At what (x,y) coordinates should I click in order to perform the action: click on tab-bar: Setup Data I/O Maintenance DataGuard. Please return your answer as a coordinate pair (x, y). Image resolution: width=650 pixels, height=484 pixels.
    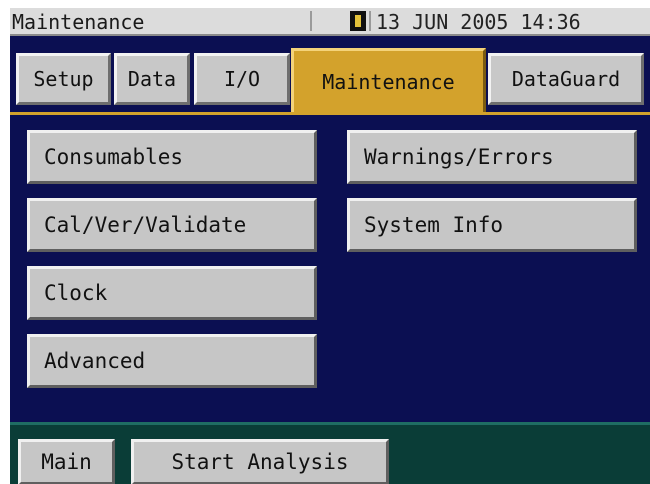
    Looking at the image, I should click on (330, 82).